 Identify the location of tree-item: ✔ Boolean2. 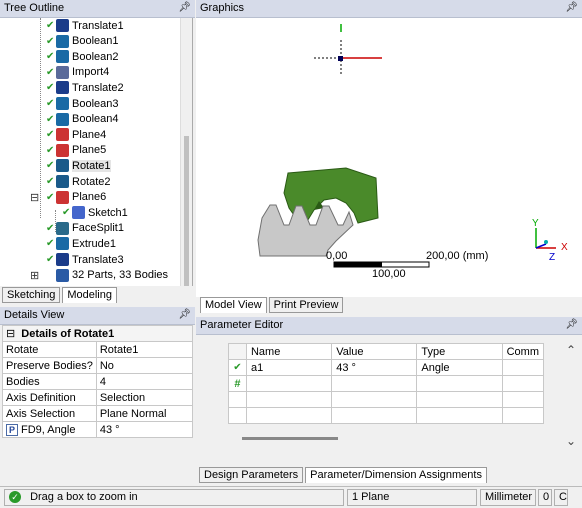
(82, 56).